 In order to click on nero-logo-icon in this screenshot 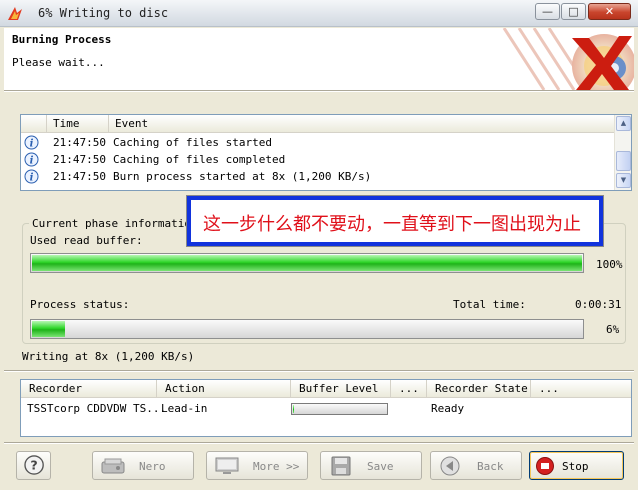, I will do `click(568, 59)`.